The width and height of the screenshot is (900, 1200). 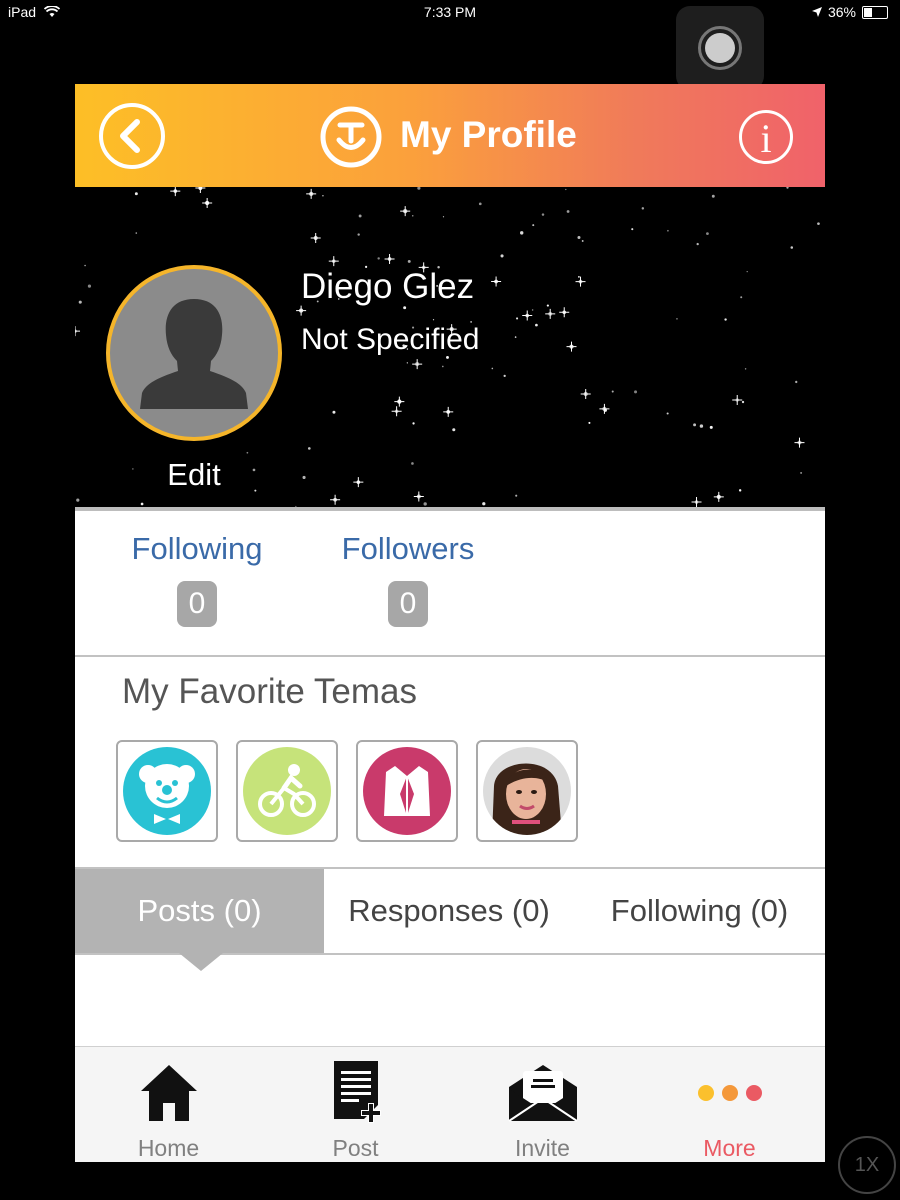 I want to click on tab-bar-label: Home, so click(x=168, y=1148).